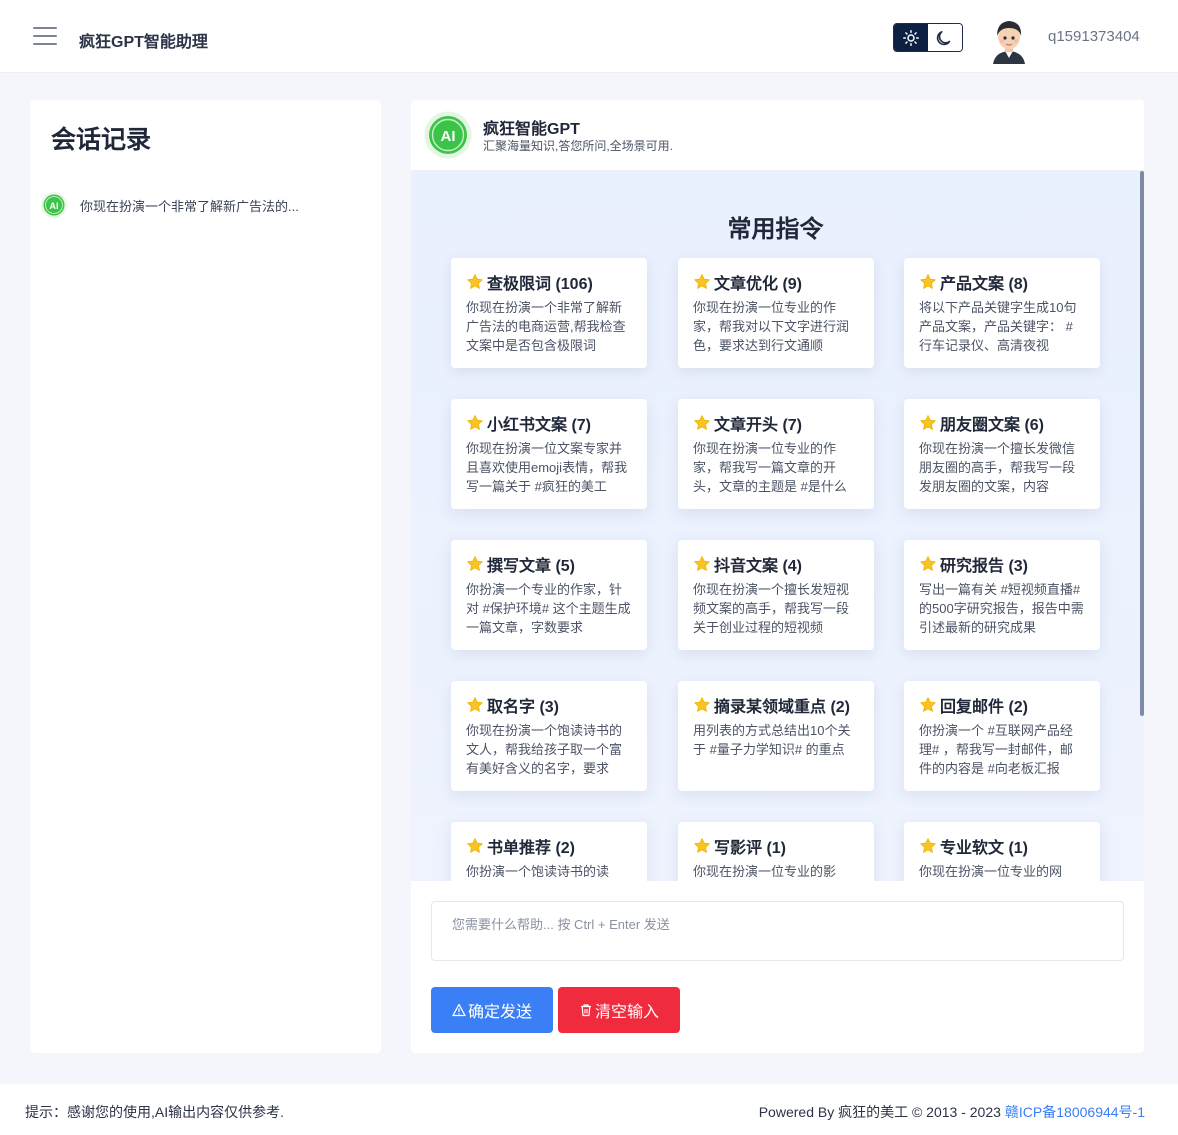 The height and width of the screenshot is (1135, 1178). Describe the element at coordinates (996, 749) in the screenshot. I see `command-card-description: 你扮演一个 #互联网产品经理# ，帮我写一封邮件，邮件的内容是 #向老板汇报` at that location.